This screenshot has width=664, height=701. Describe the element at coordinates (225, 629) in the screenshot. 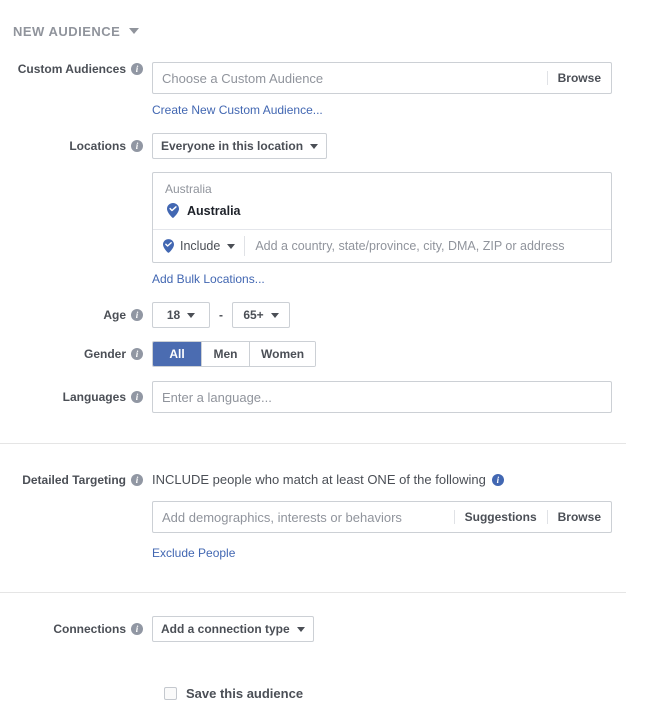

I see `add-connection-type-label: Add a connection type` at that location.